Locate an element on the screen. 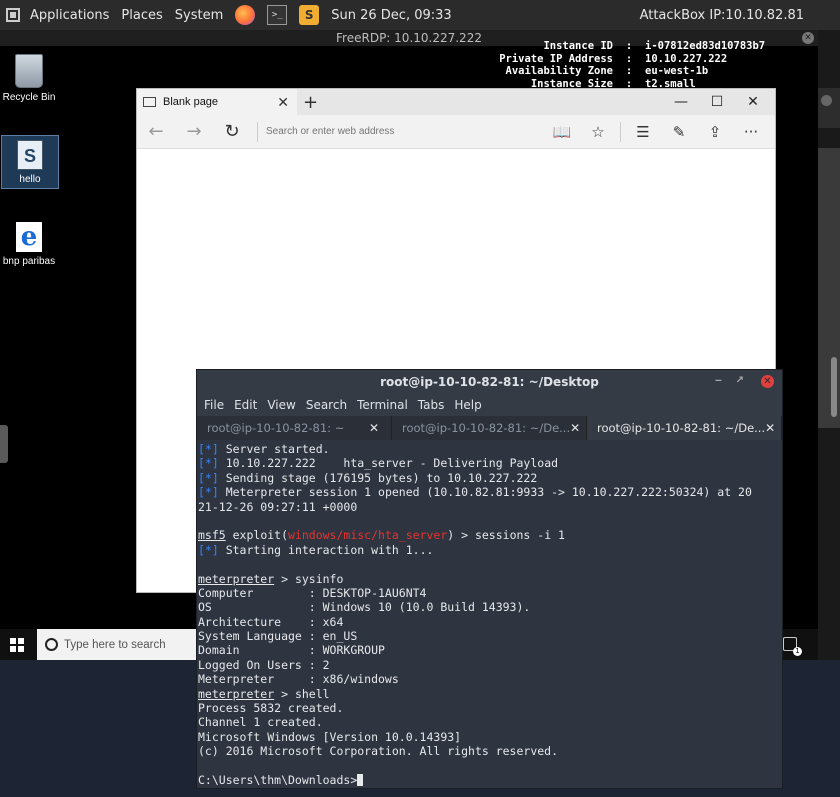 Image resolution: width=840 pixels, height=797 pixels. side-panel-handle is located at coordinates (4, 444).